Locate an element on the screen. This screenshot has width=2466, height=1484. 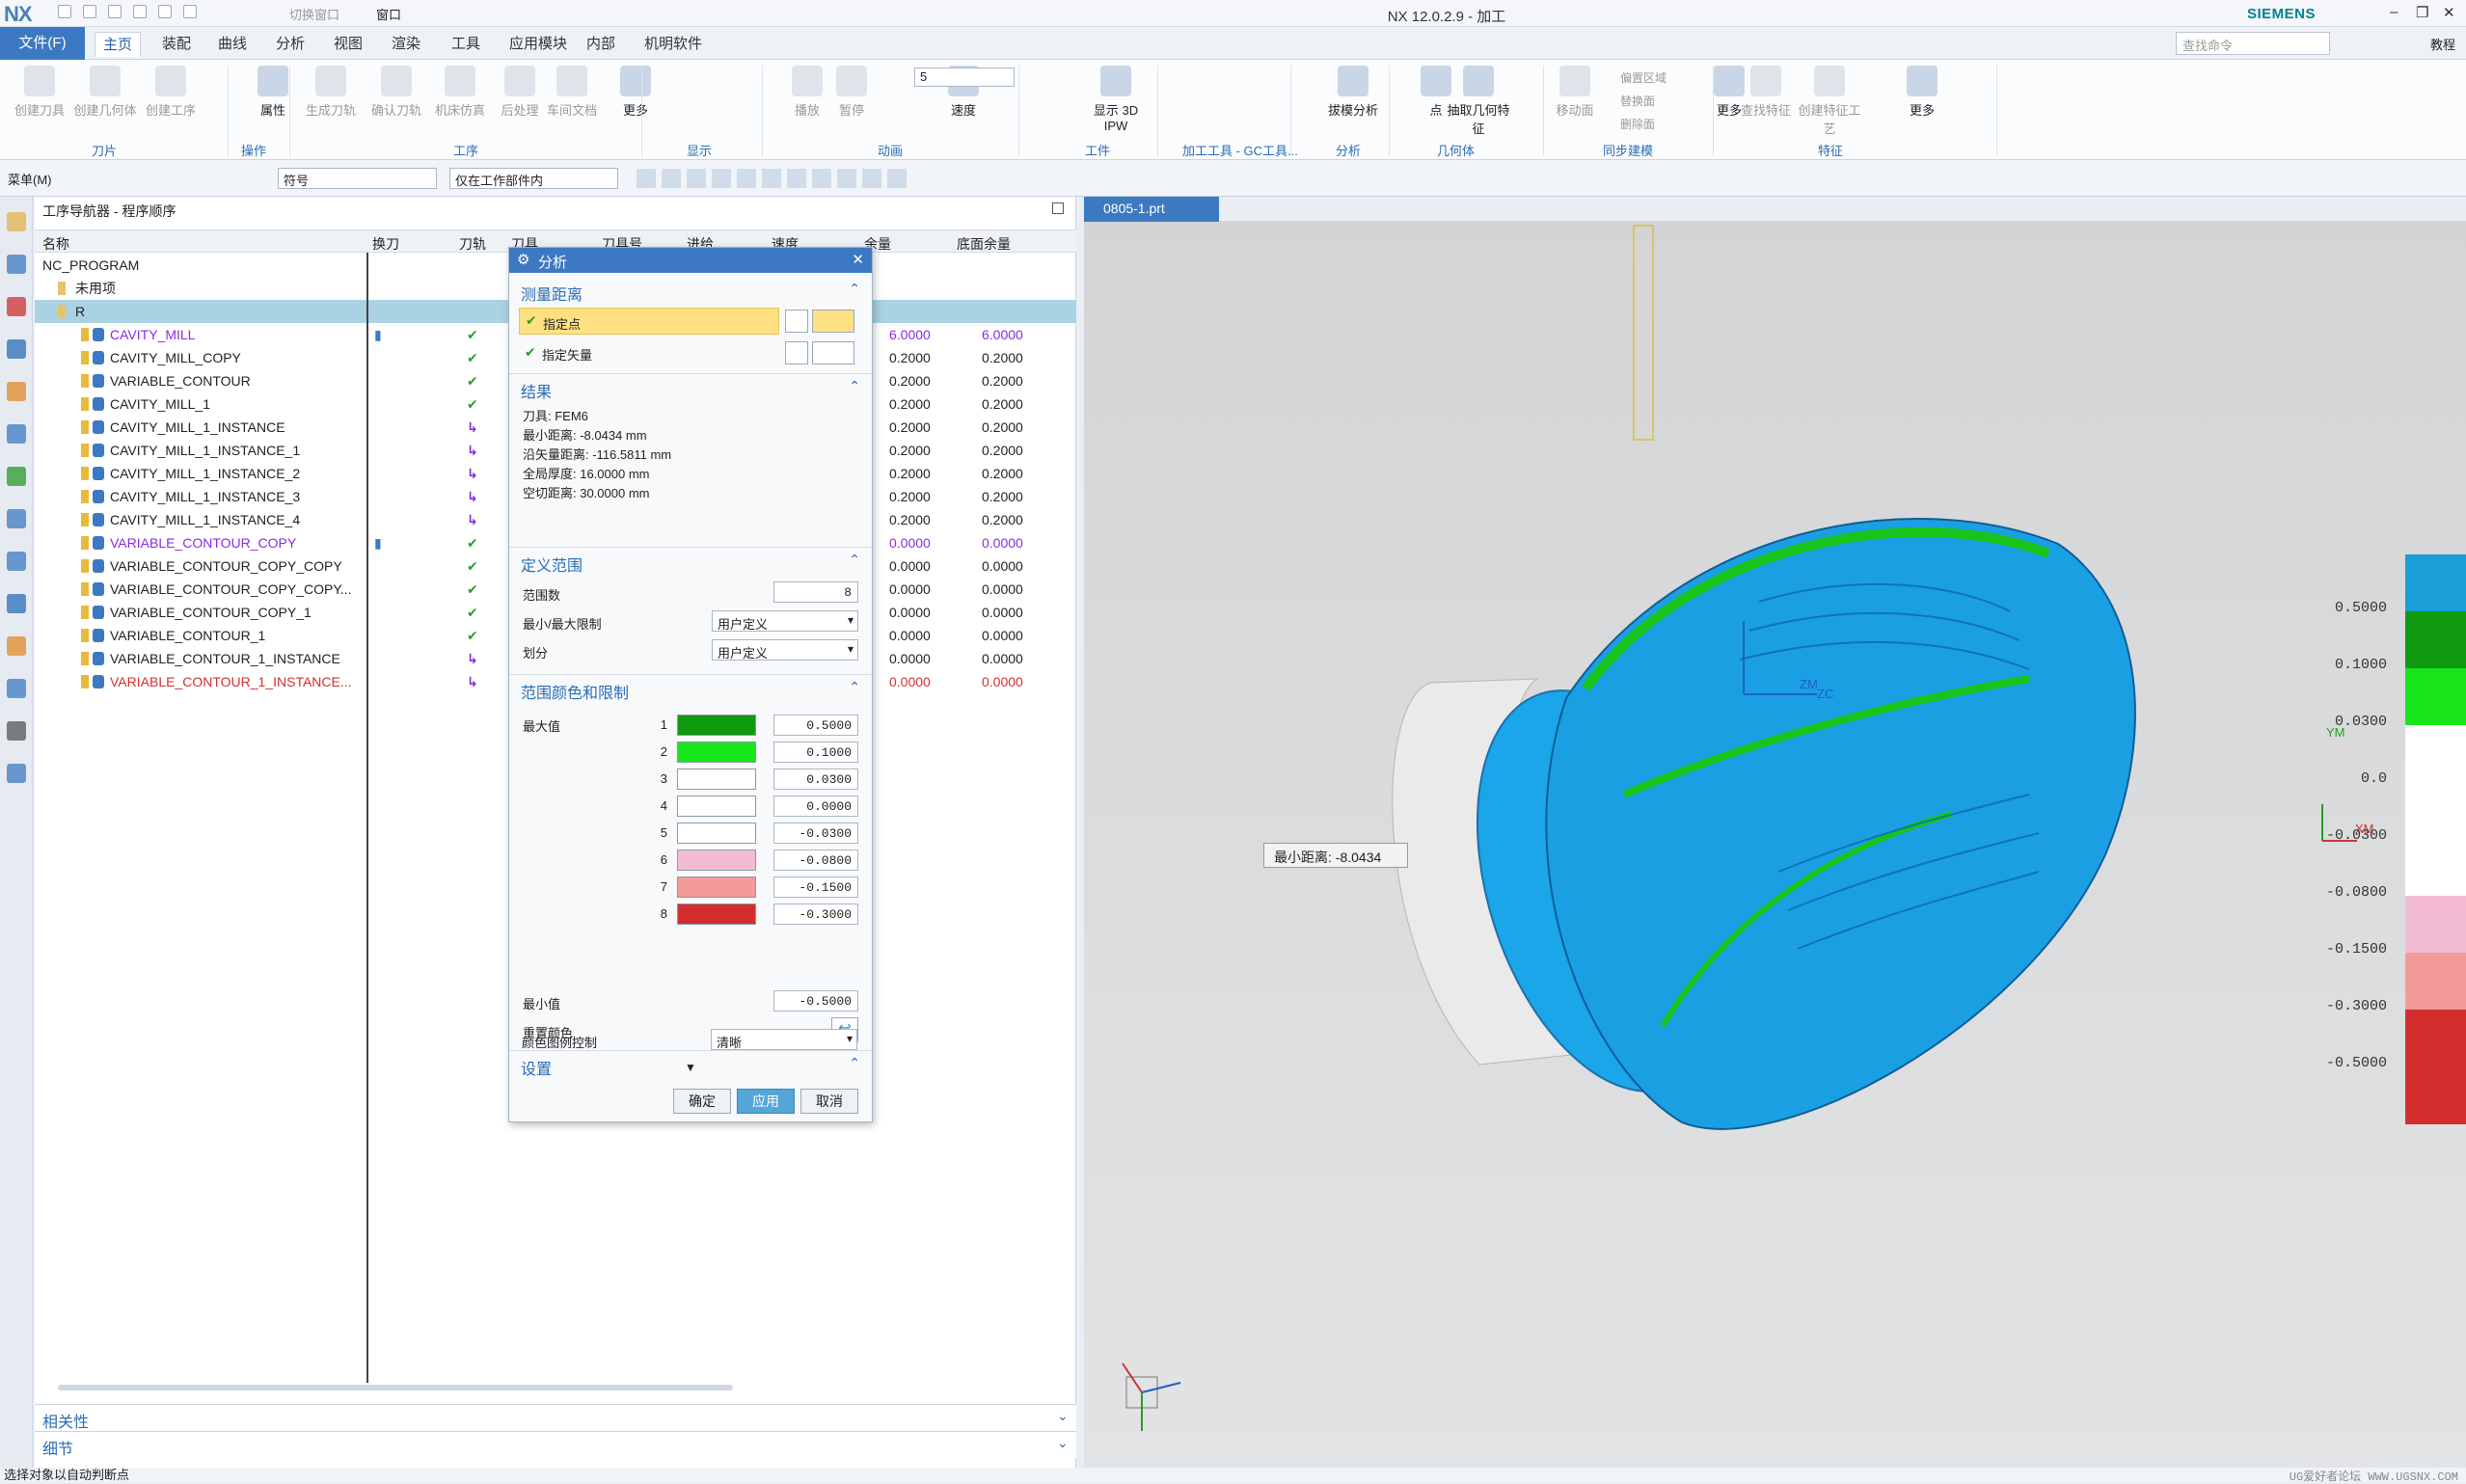
inferred-point-icon is located at coordinates (833, 321).